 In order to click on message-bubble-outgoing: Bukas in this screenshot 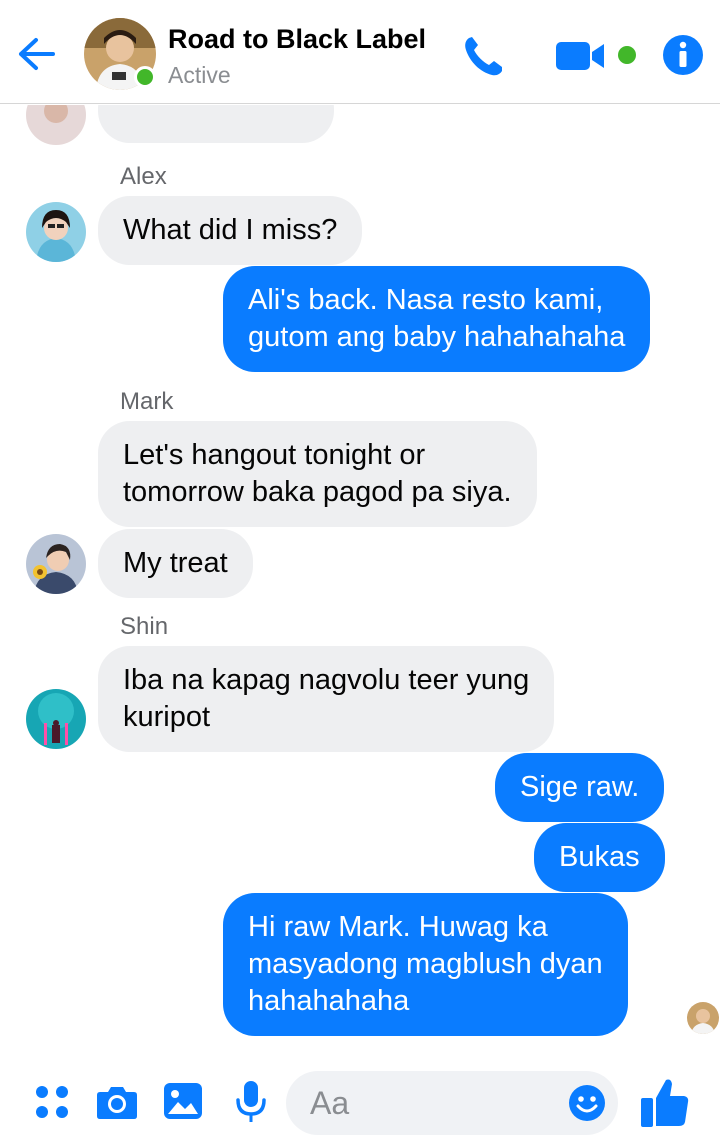, I will do `click(599, 857)`.